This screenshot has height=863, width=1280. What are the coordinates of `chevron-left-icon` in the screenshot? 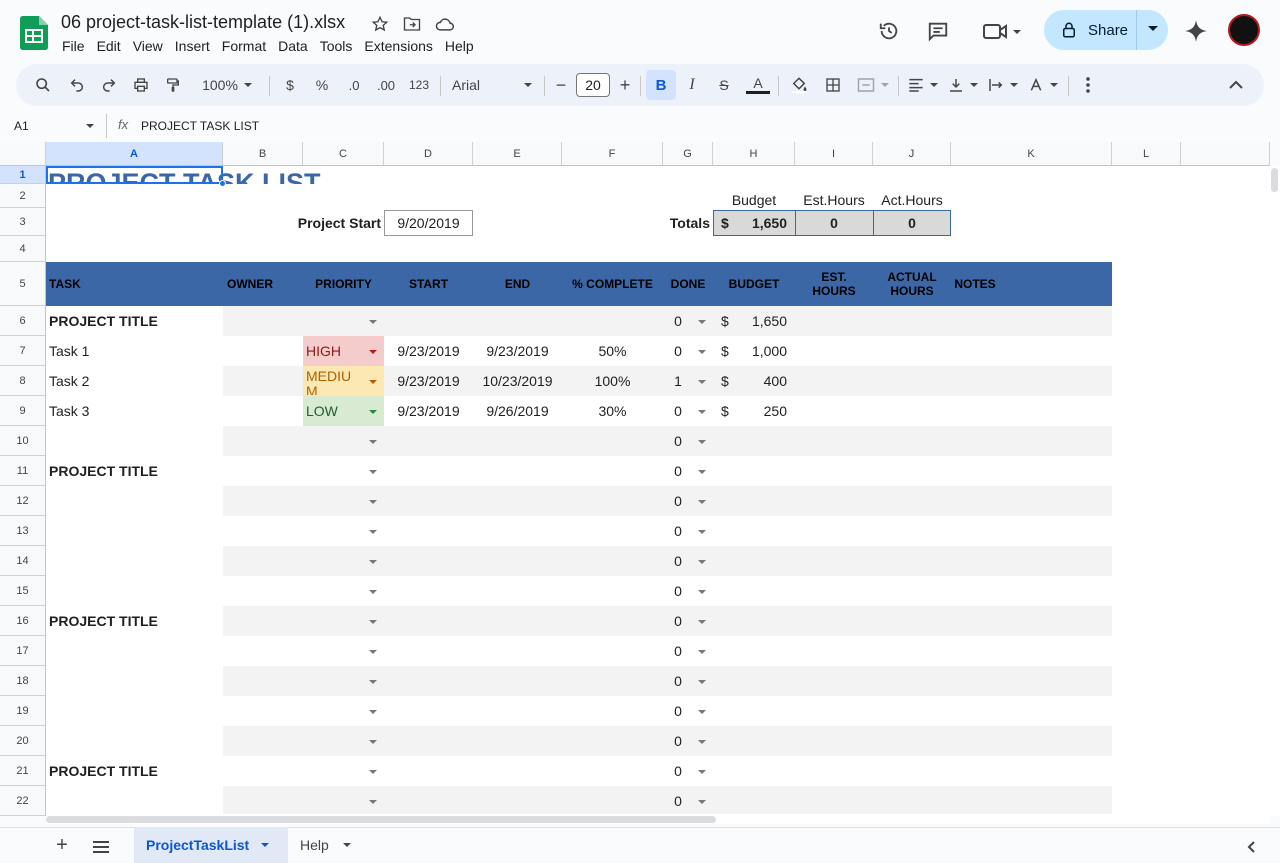 It's located at (1251, 849).